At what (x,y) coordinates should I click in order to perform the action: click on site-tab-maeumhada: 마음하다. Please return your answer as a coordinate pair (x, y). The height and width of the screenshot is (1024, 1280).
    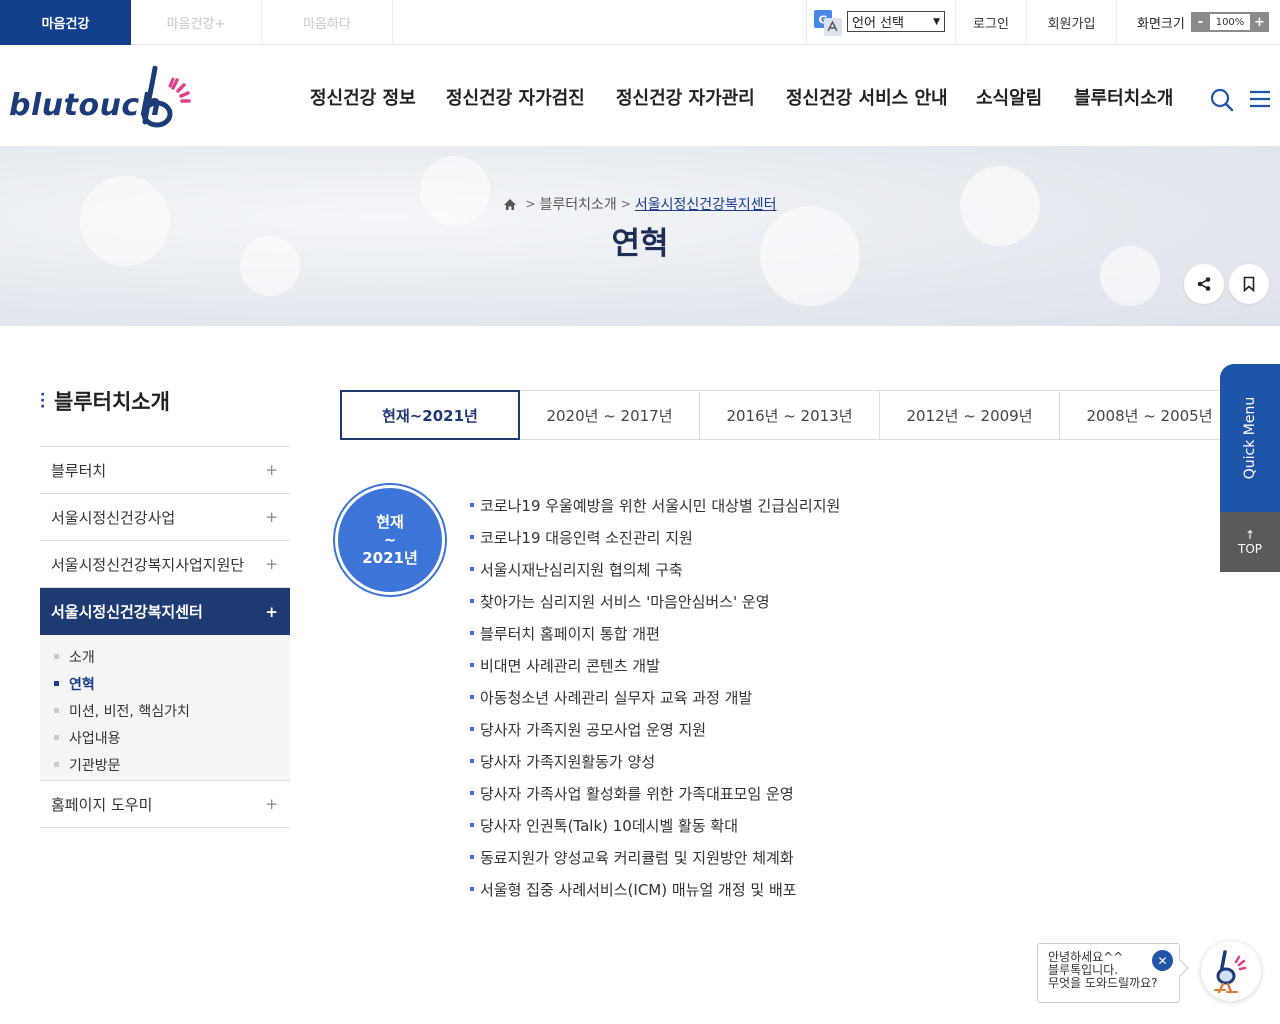
    Looking at the image, I should click on (327, 22).